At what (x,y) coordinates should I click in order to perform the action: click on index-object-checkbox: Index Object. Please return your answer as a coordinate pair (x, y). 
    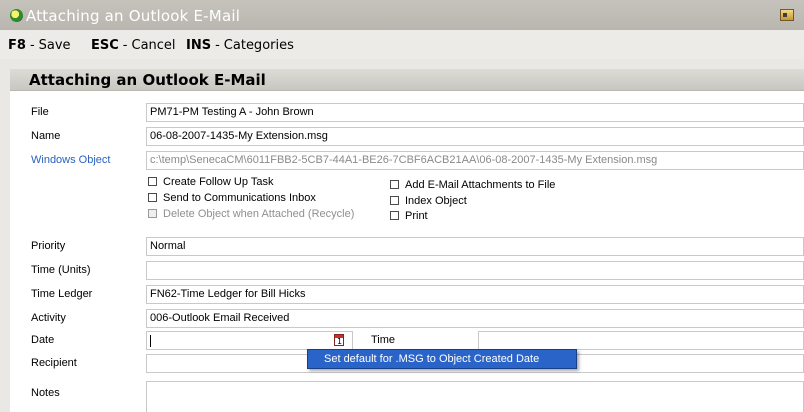
    Looking at the image, I should click on (428, 201).